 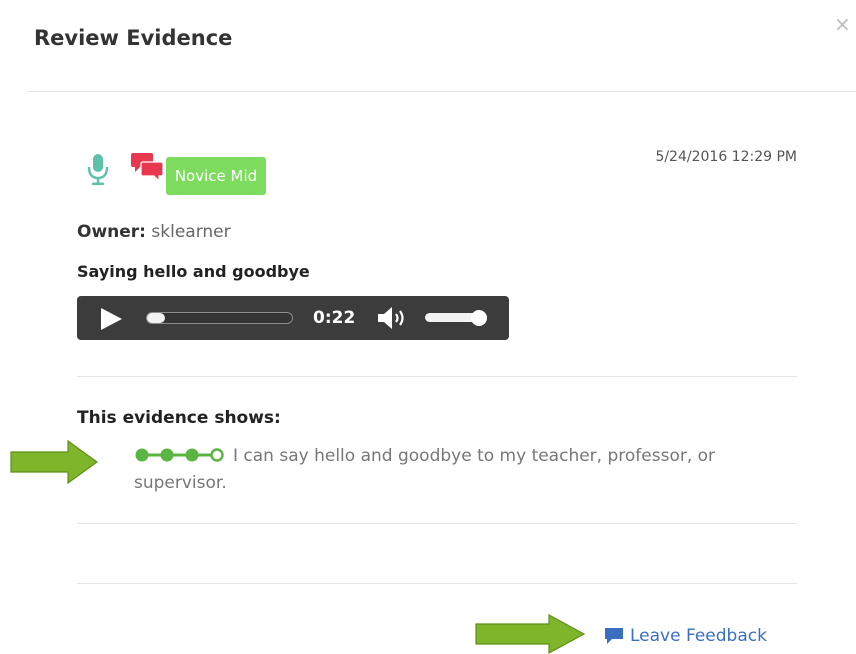 What do you see at coordinates (479, 318) in the screenshot?
I see `volume-slider-knob` at bounding box center [479, 318].